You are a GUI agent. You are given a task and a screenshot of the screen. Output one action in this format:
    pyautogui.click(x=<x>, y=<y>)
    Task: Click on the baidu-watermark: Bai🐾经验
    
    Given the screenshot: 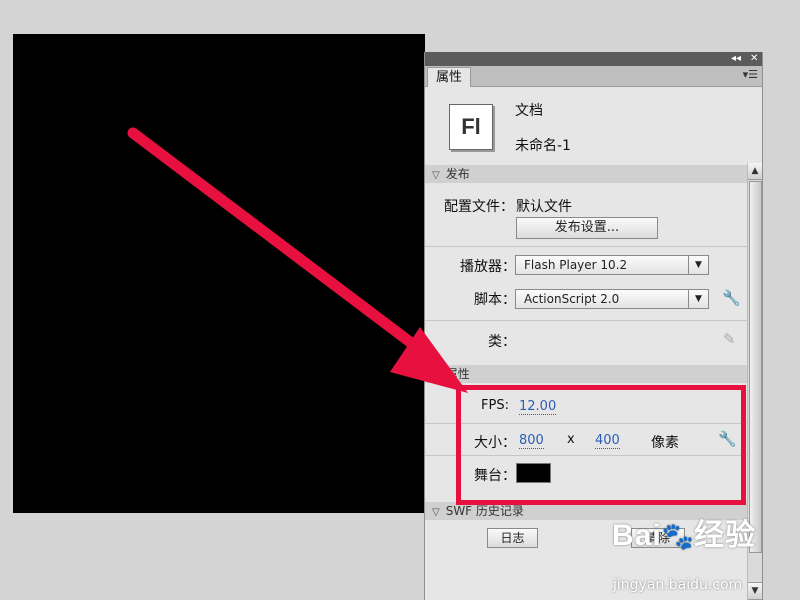 What is the action you would take?
    pyautogui.click(x=684, y=532)
    